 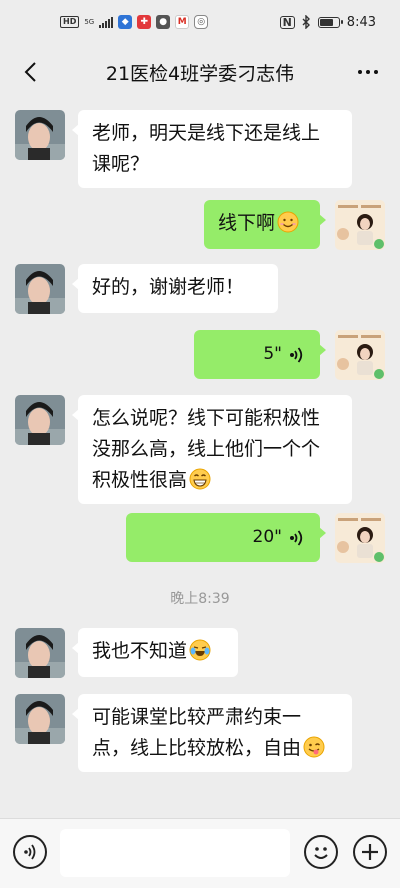 What do you see at coordinates (260, 354) in the screenshot?
I see `voice-message-bubble: 5"` at bounding box center [260, 354].